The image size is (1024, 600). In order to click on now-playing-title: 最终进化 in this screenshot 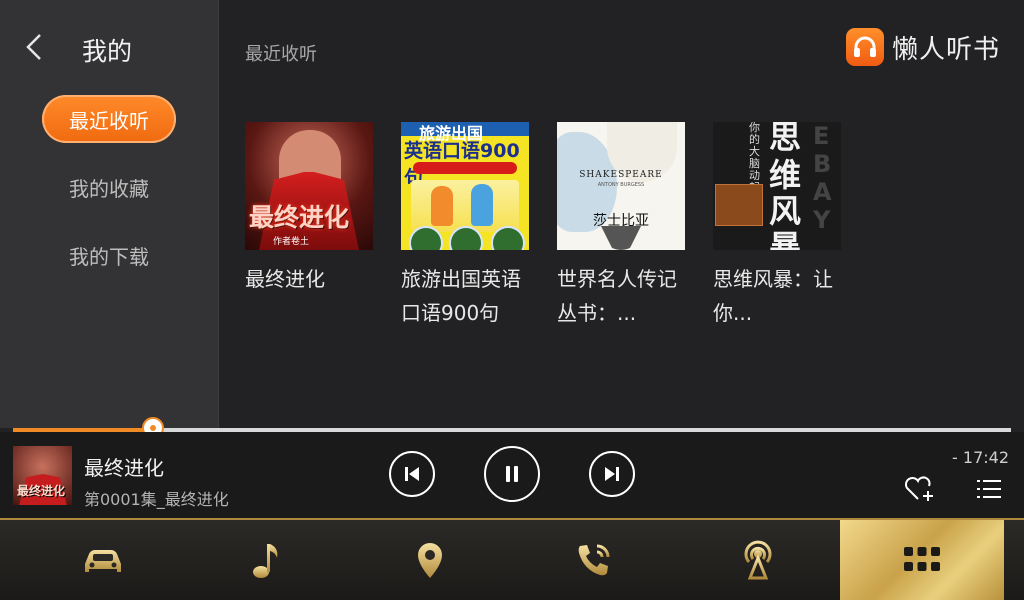, I will do `click(124, 468)`.